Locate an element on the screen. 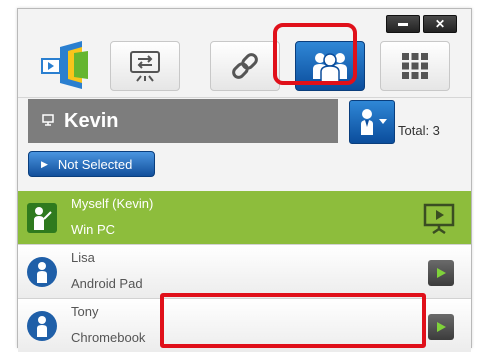  monitor-icon is located at coordinates (48, 121).